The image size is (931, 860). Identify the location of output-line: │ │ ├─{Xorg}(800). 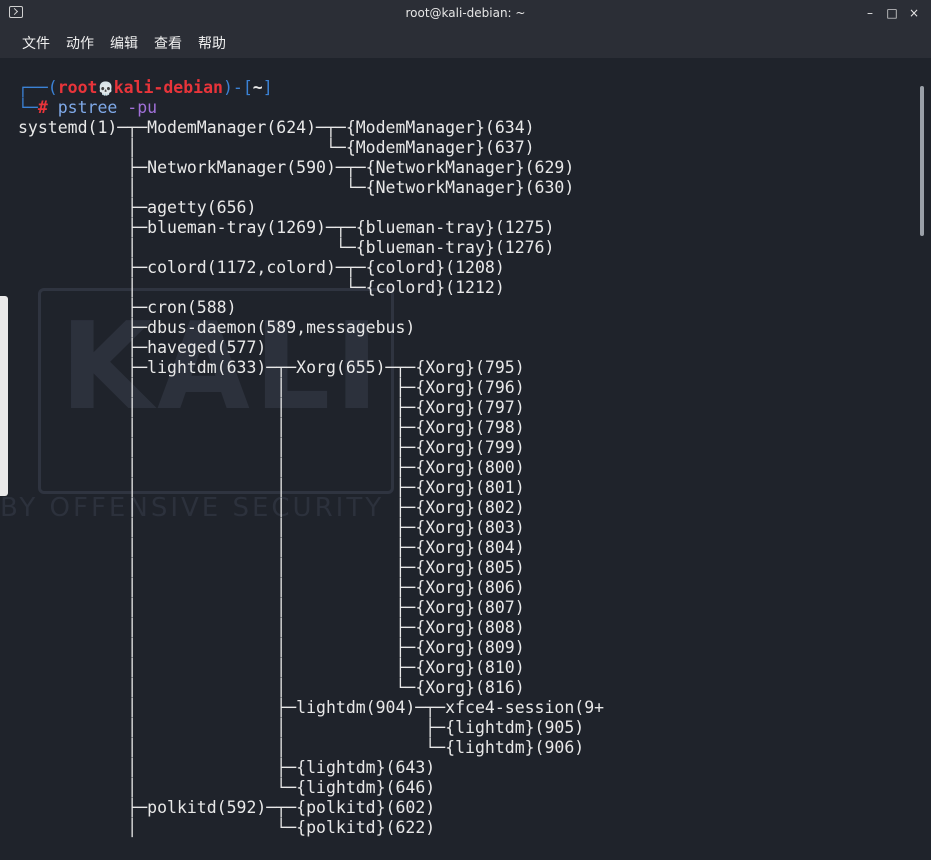
(271, 467).